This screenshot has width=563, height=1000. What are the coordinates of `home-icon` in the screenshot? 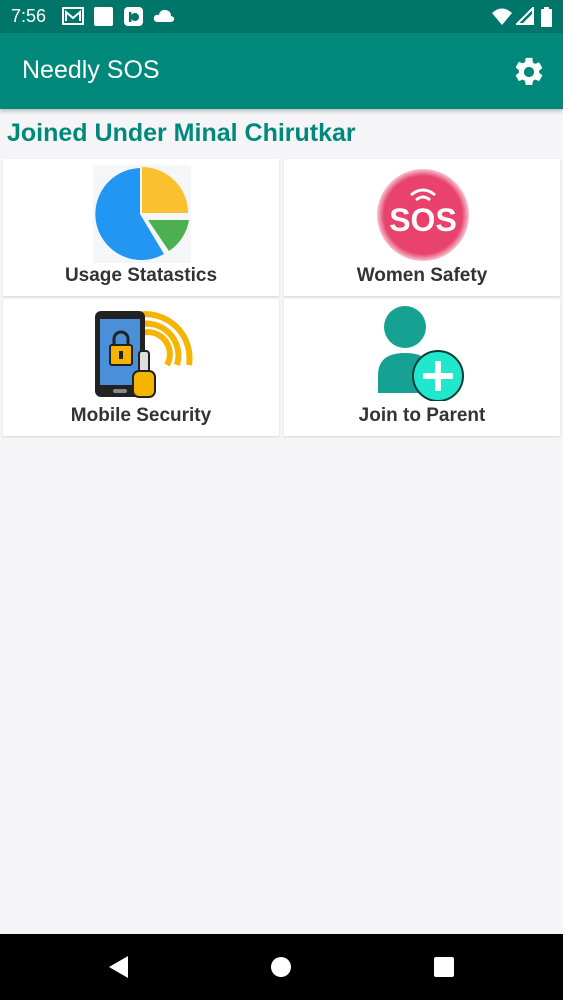 It's located at (281, 967).